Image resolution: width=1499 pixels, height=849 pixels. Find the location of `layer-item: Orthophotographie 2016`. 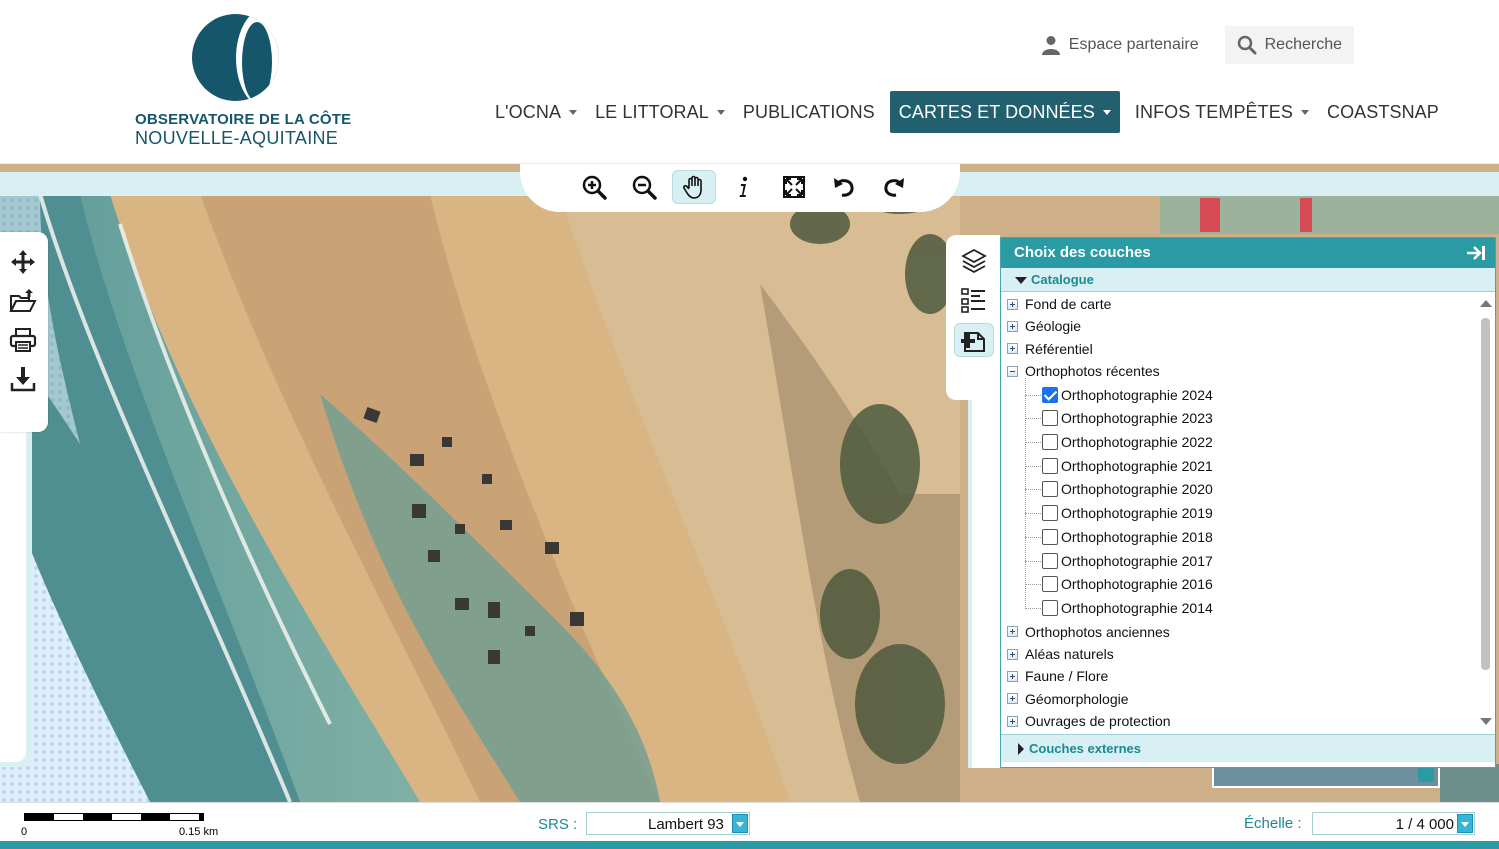

layer-item: Orthophotographie 2016 is located at coordinates (1127, 584).